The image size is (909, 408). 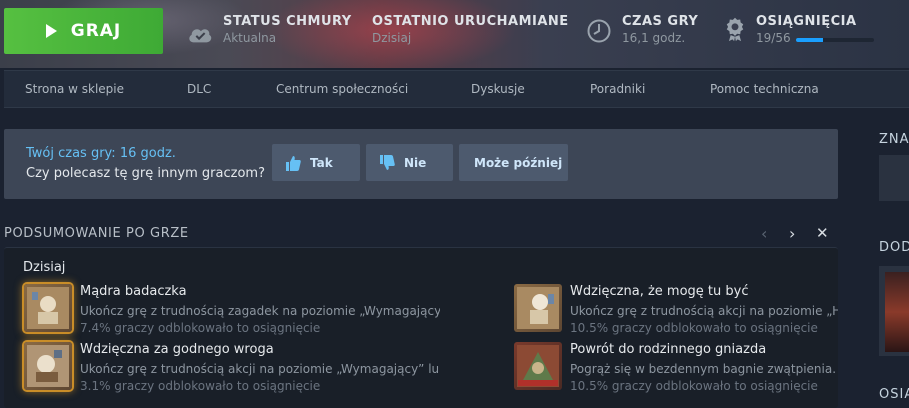 What do you see at coordinates (888, 259) in the screenshot?
I see `right-sidebar: ZNA DOD OSIA` at bounding box center [888, 259].